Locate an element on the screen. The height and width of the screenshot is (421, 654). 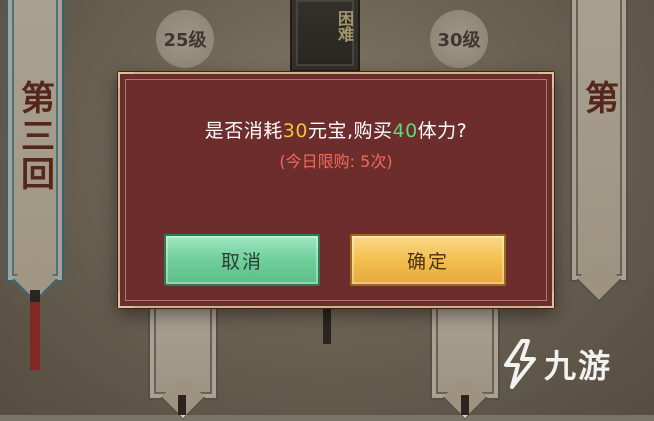
purchase-question: 是否消耗30元宝,购买40体力? is located at coordinates (336, 129).